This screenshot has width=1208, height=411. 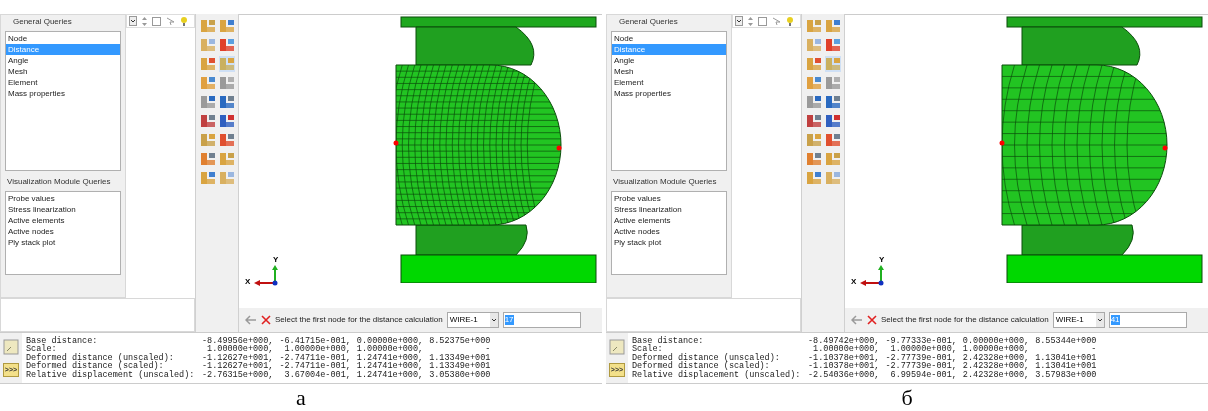 What do you see at coordinates (882, 260) in the screenshot?
I see `axis-label: Y` at bounding box center [882, 260].